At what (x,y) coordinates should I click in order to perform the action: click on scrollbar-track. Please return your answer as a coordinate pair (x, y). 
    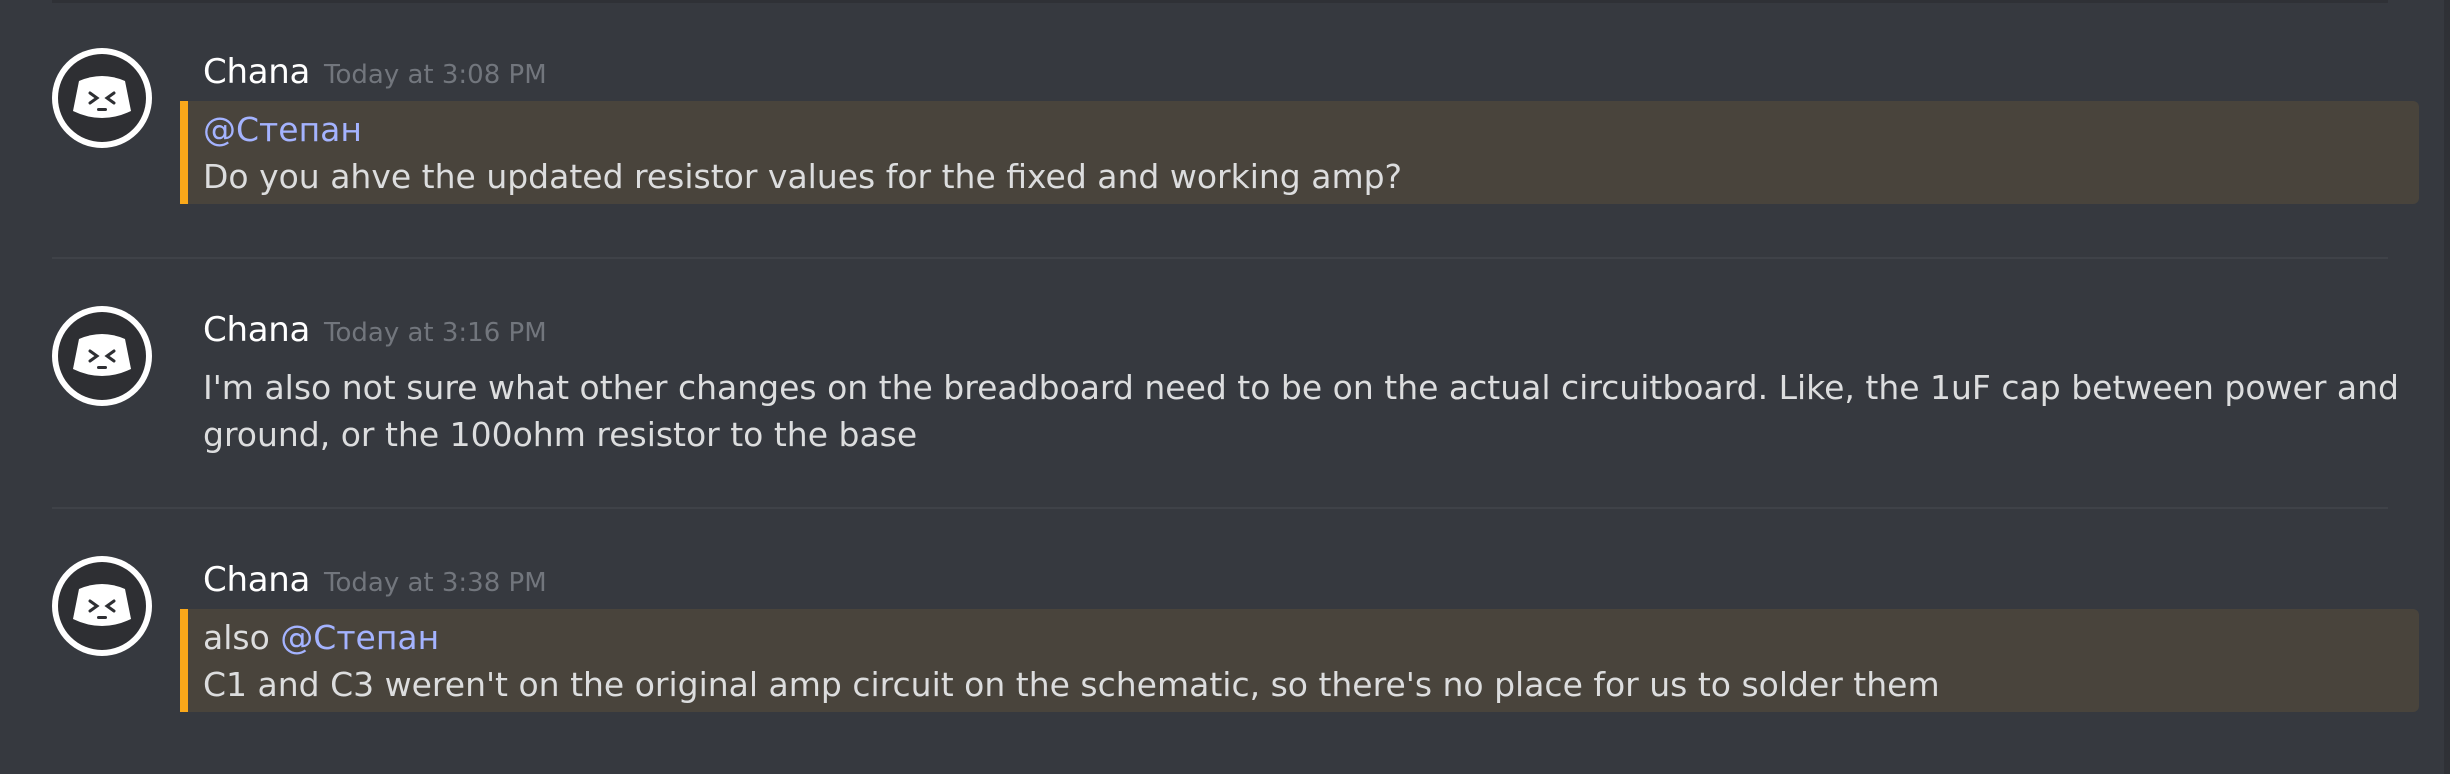
    Looking at the image, I should click on (2447, 387).